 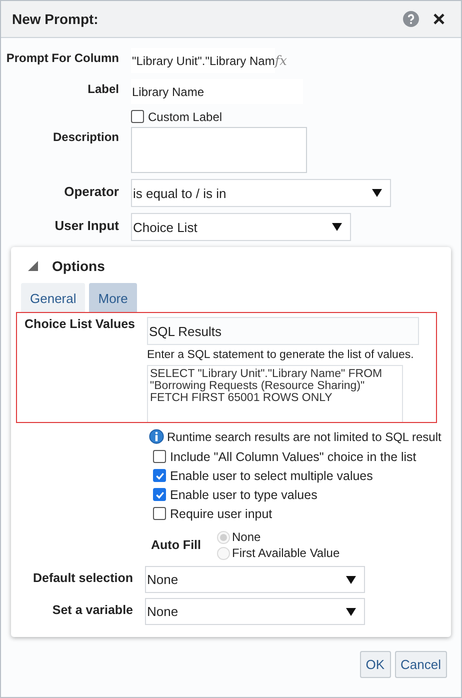 I want to click on tab: More, so click(x=113, y=297).